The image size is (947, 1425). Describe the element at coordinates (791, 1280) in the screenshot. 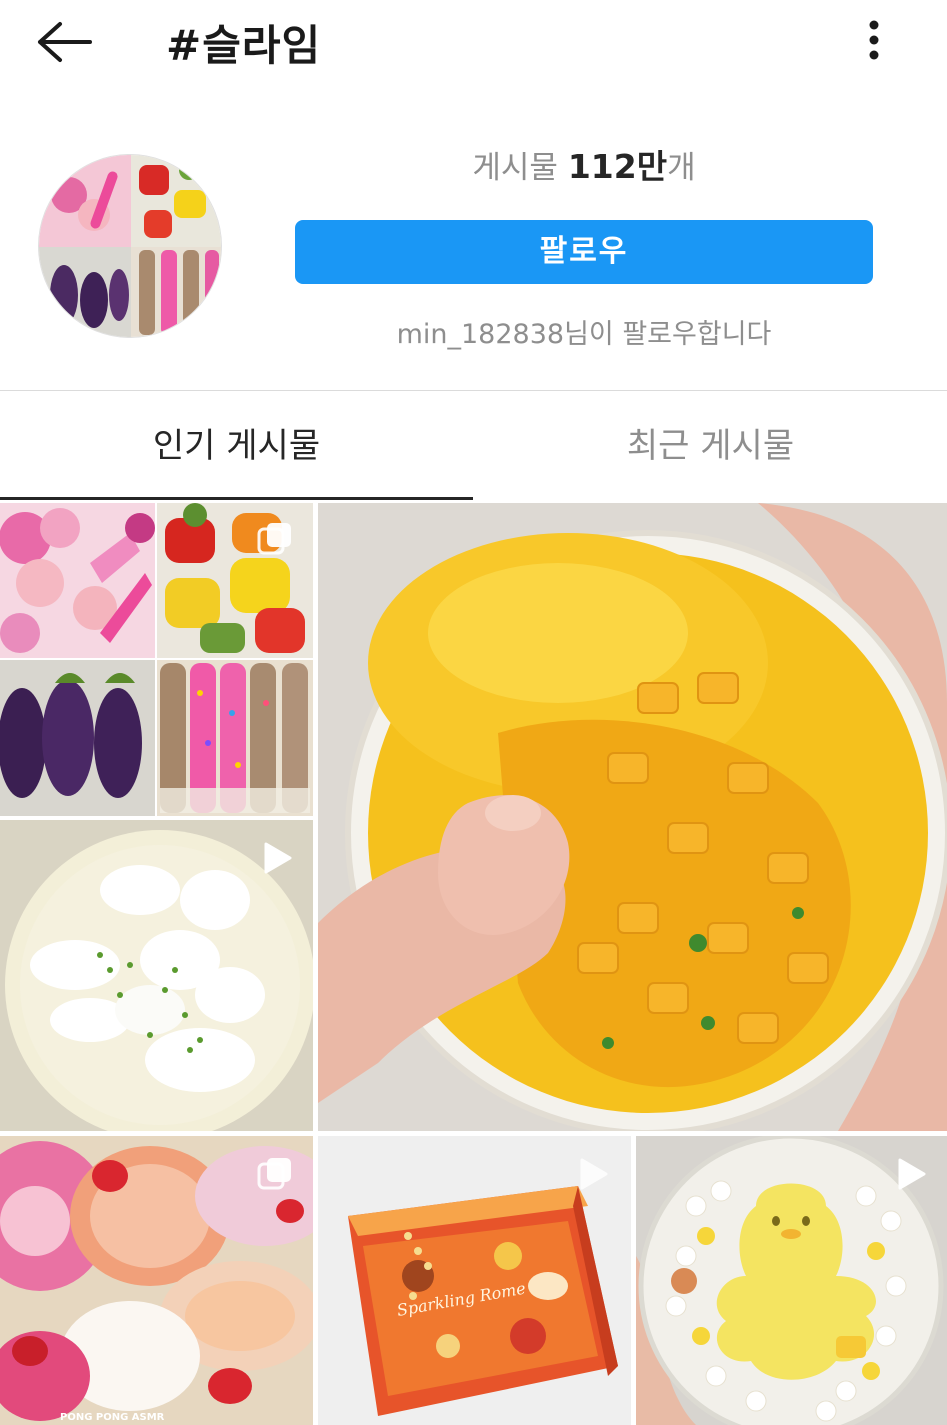

I see `grid-post-yellow-figure-slime` at that location.